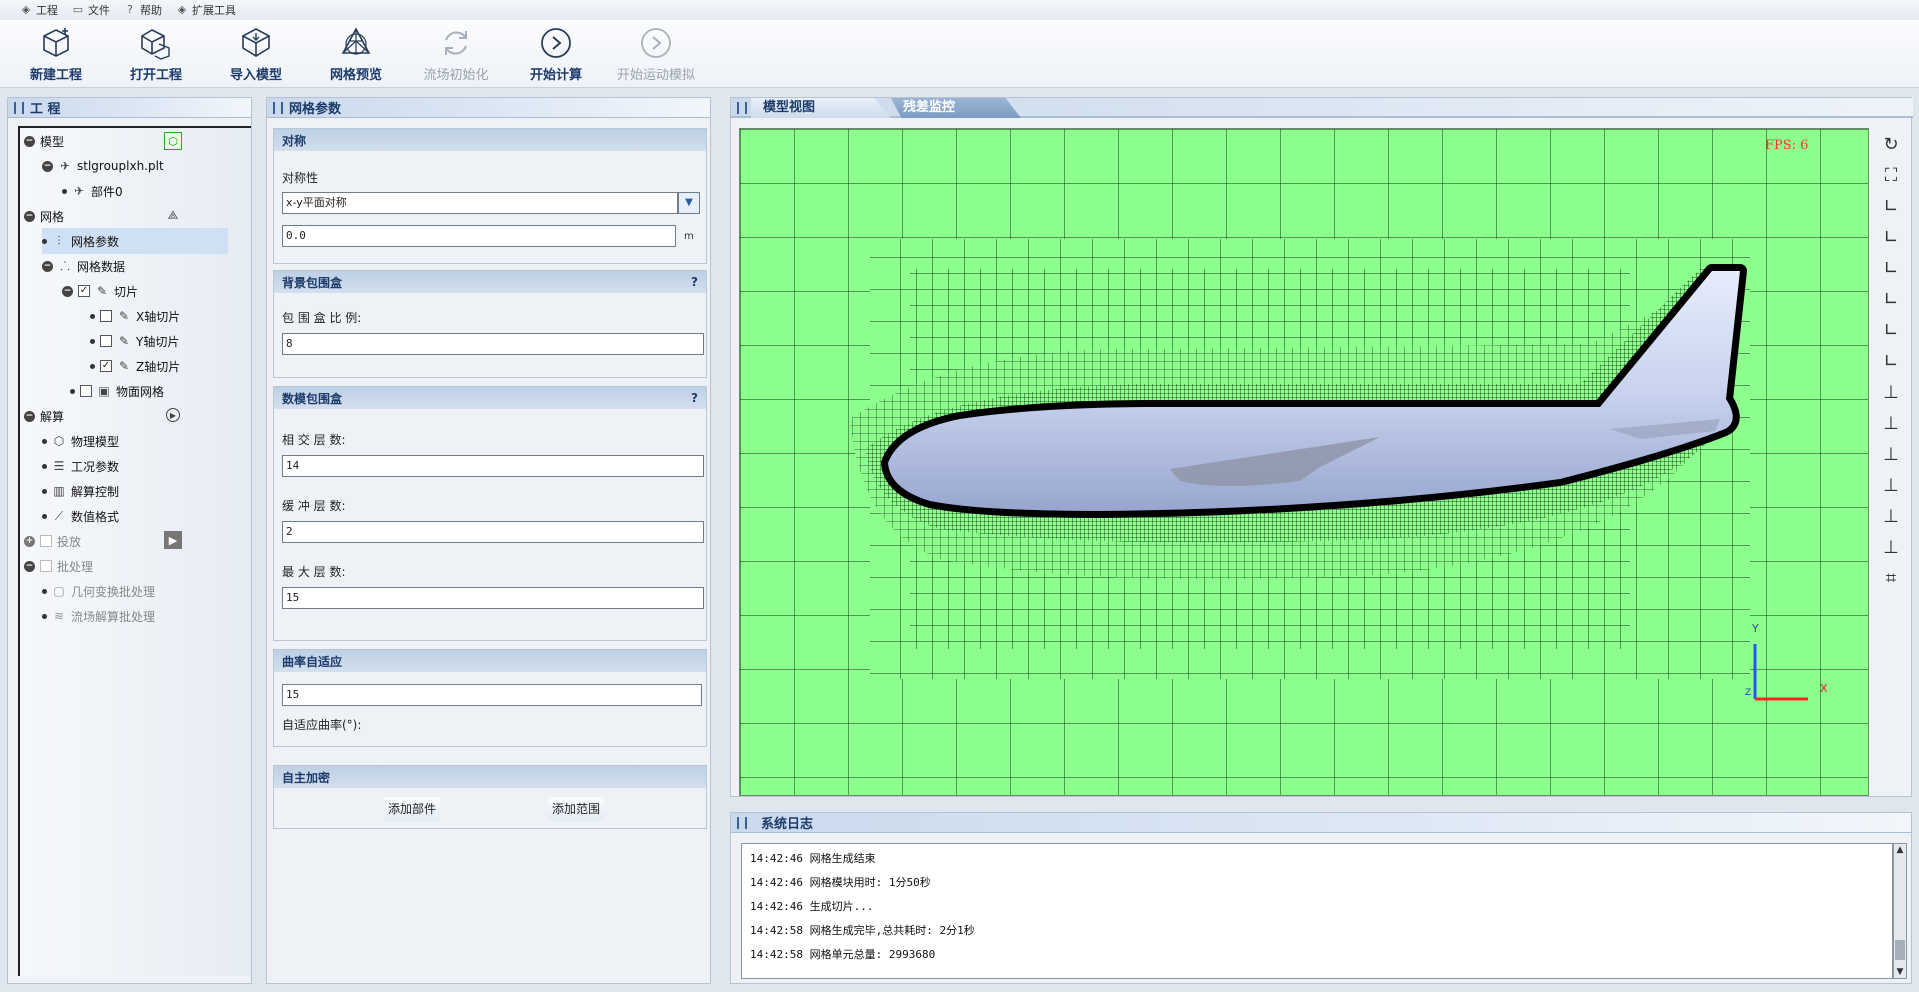 The image size is (1919, 992). Describe the element at coordinates (1891, 517) in the screenshot. I see `axis-xb-icon: ⊥` at that location.